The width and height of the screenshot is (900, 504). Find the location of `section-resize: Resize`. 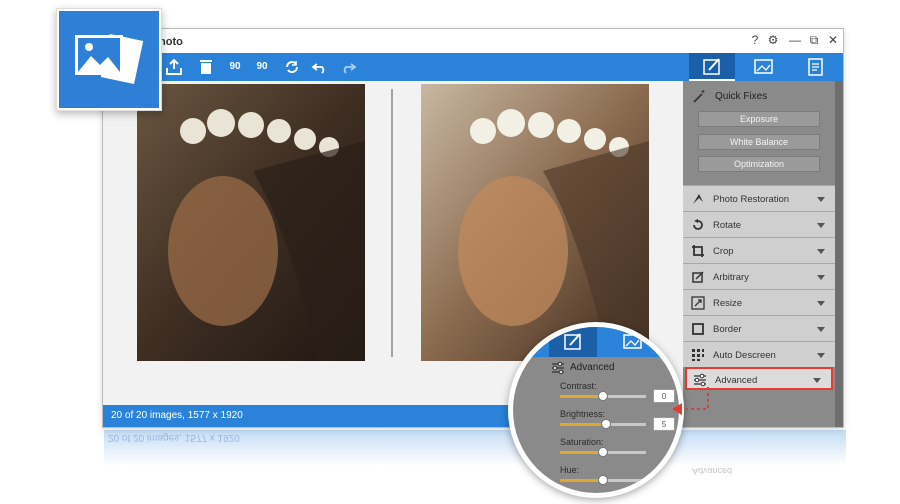

section-resize: Resize is located at coordinates (759, 302).